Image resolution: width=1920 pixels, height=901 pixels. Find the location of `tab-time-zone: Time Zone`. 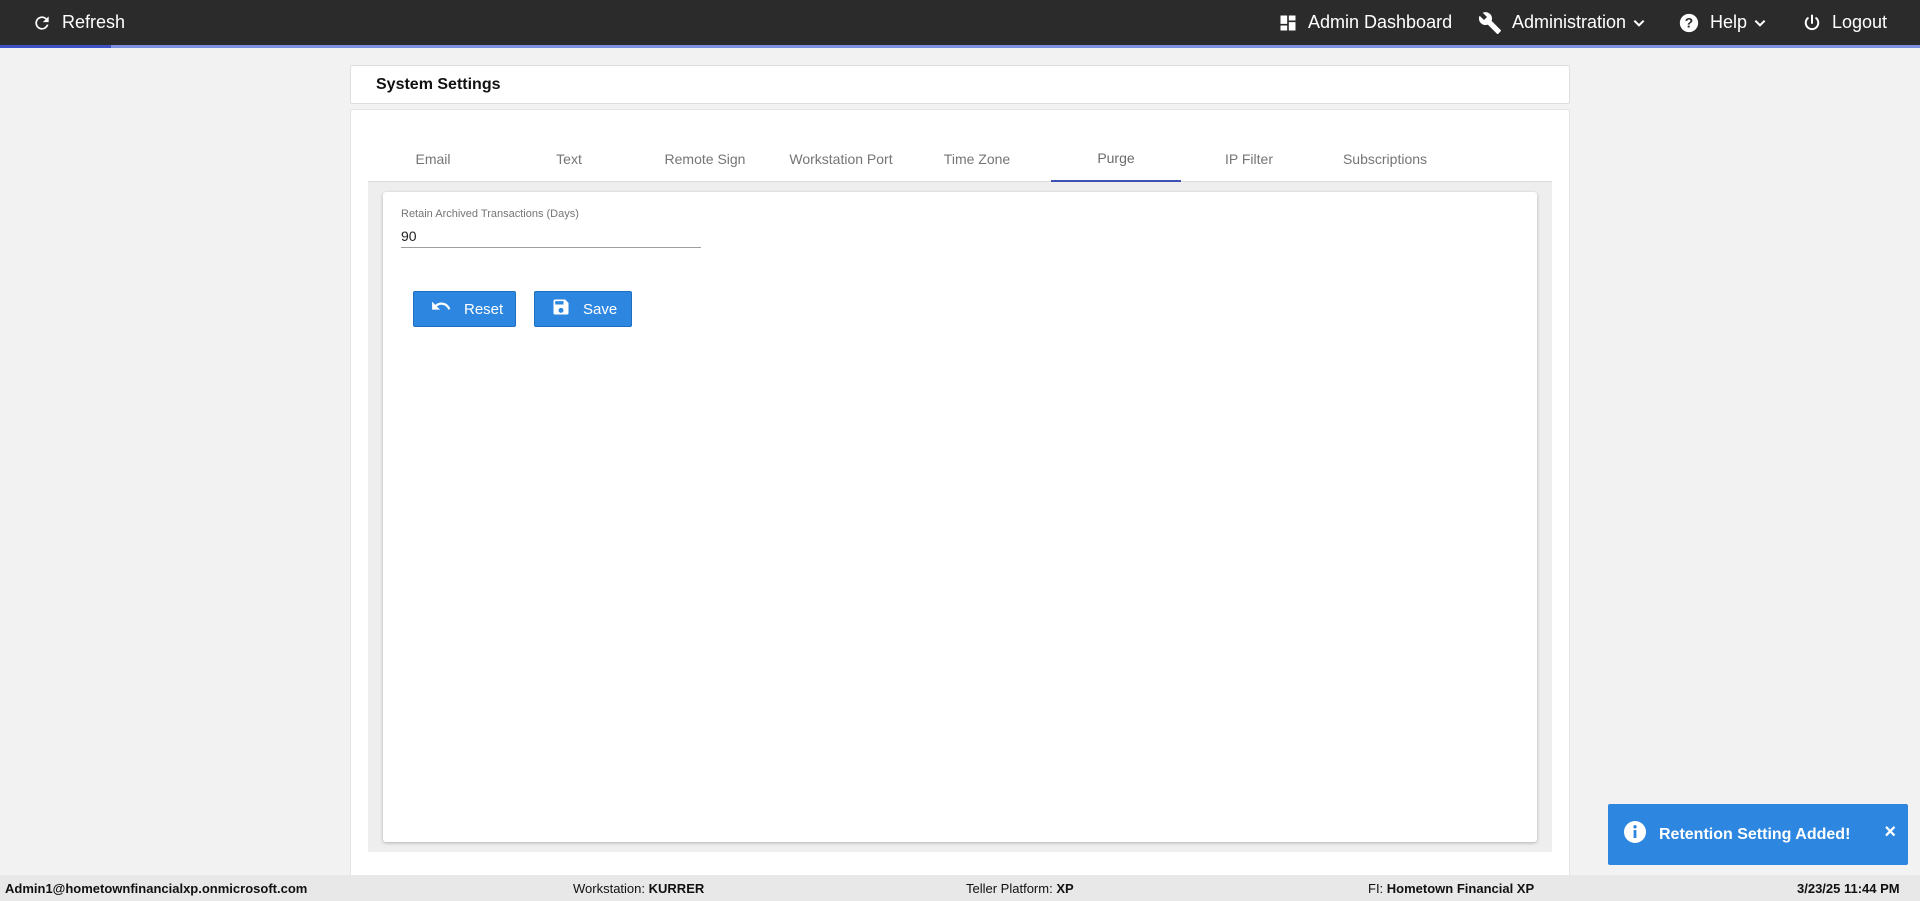

tab-time-zone: Time Zone is located at coordinates (977, 158).